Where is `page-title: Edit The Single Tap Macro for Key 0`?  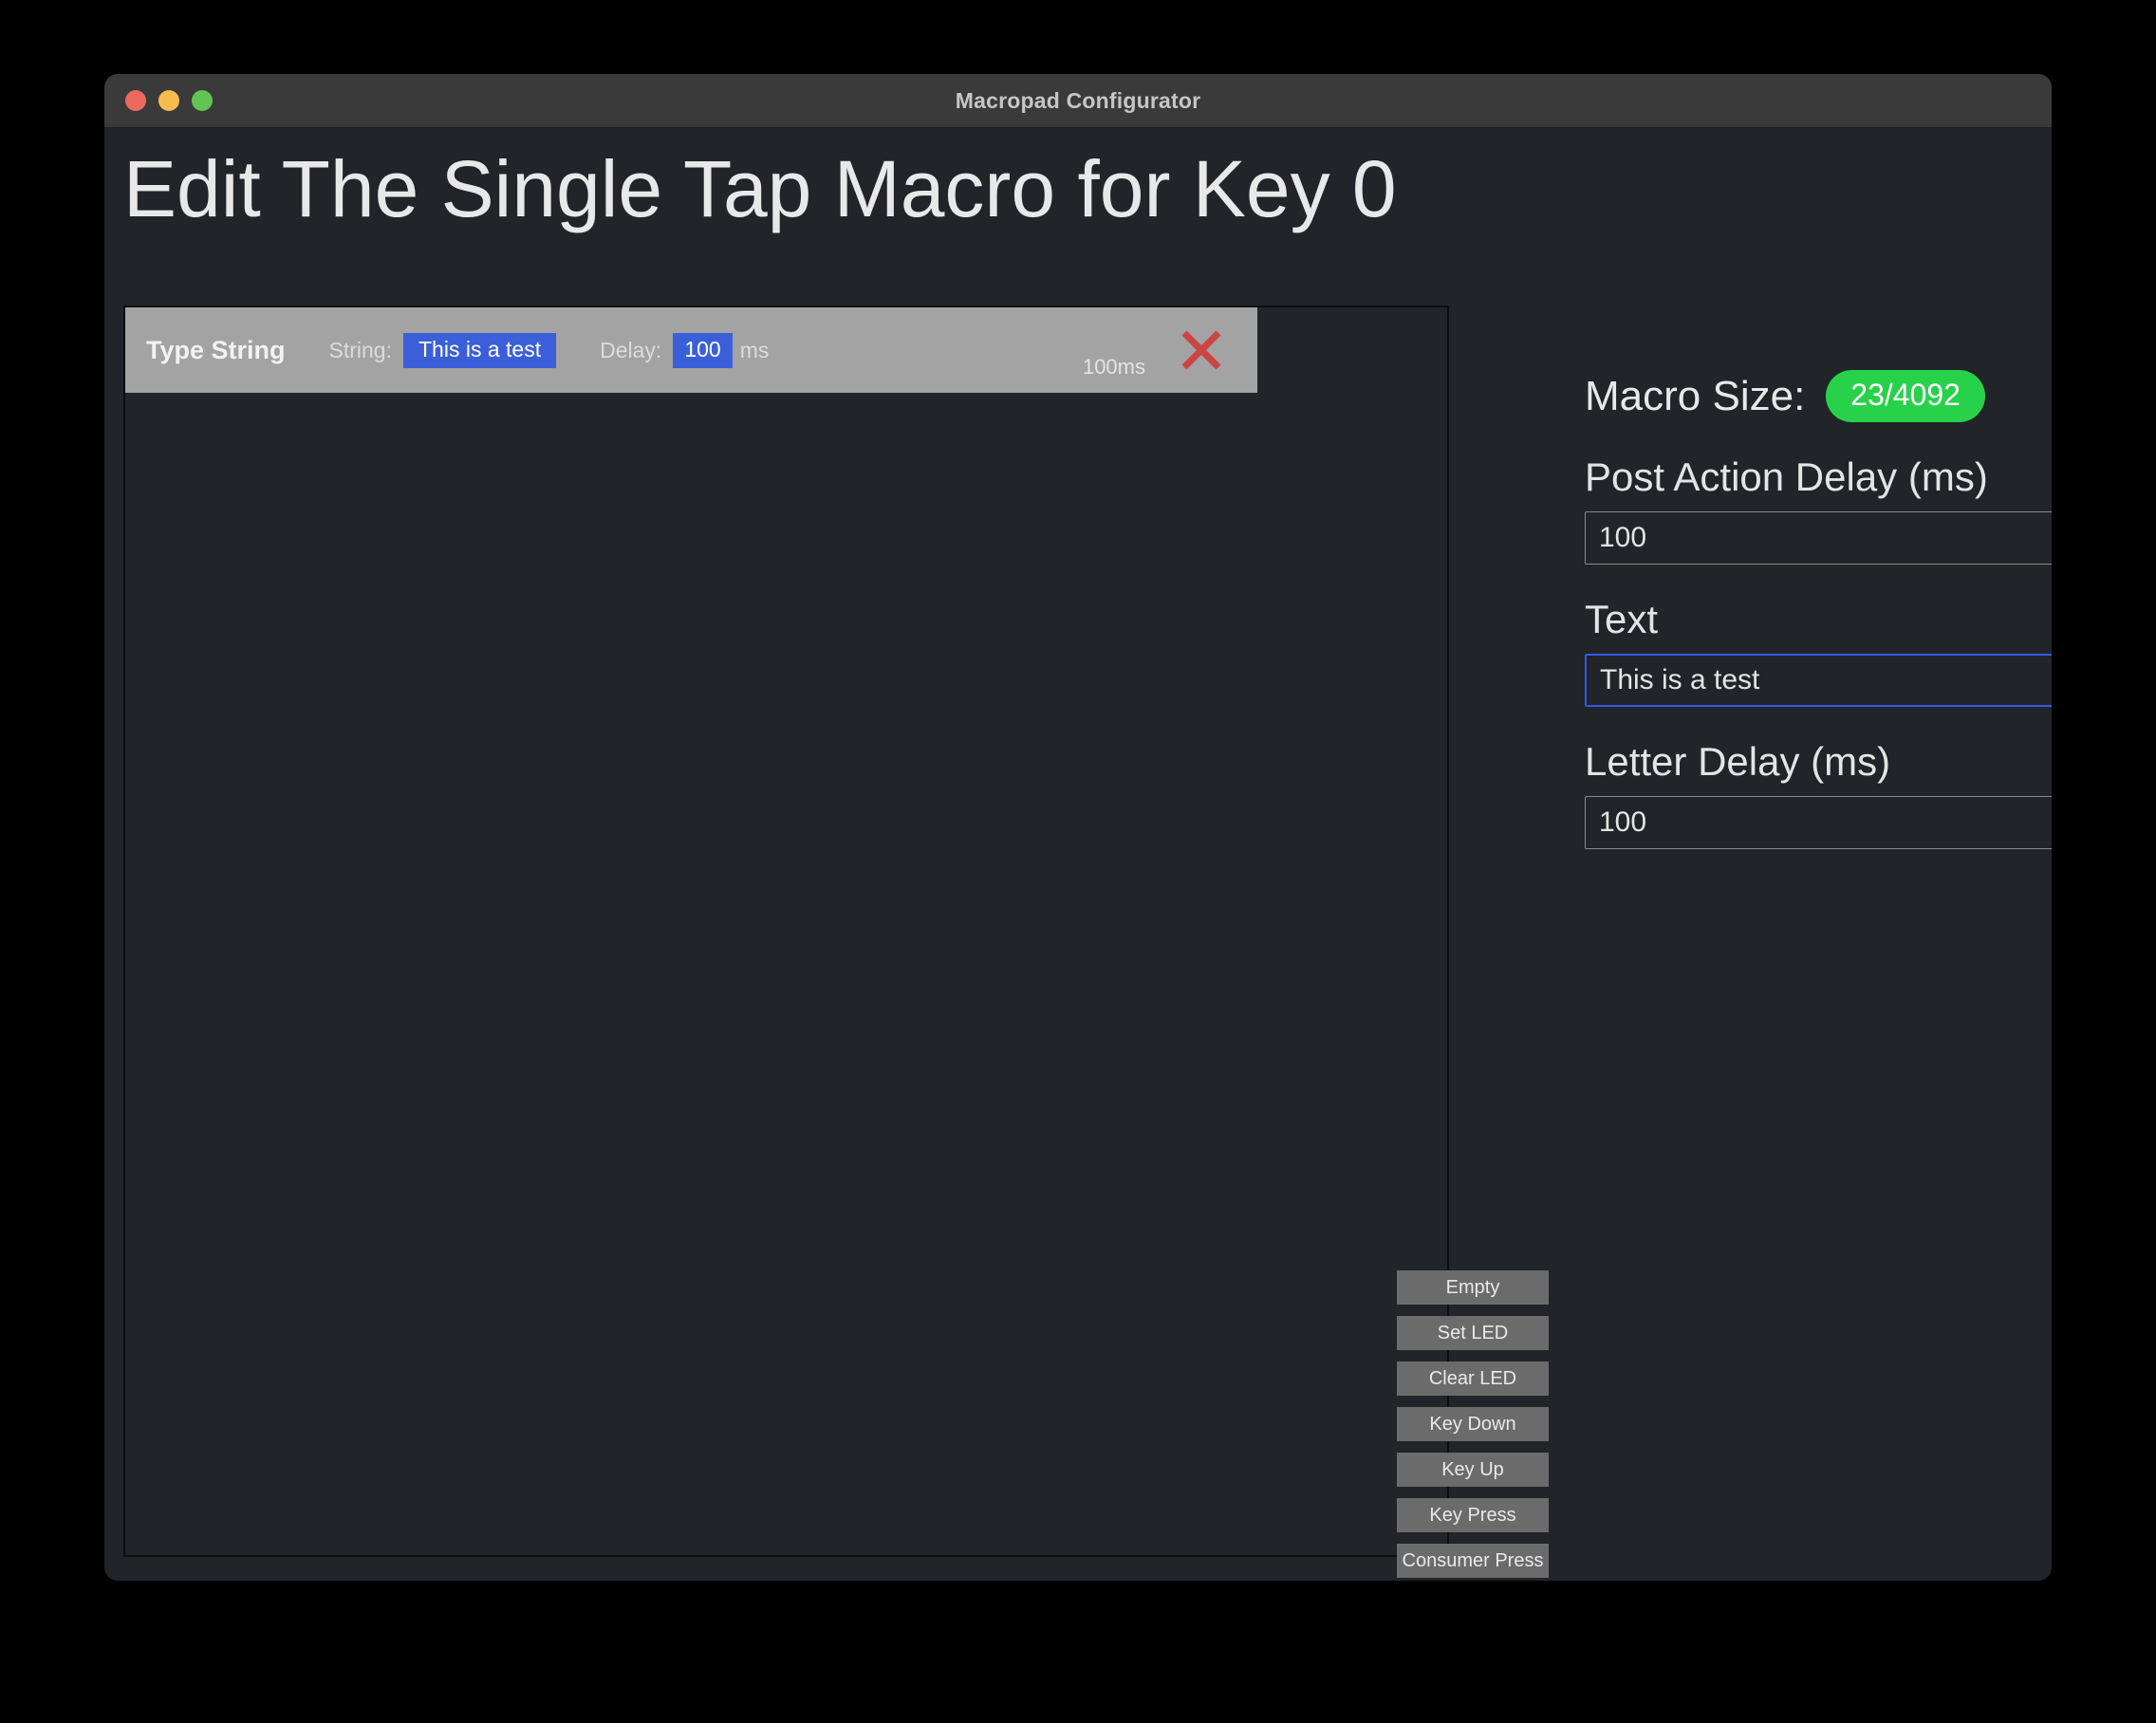
page-title: Edit The Single Tap Macro for Key 0 is located at coordinates (760, 188).